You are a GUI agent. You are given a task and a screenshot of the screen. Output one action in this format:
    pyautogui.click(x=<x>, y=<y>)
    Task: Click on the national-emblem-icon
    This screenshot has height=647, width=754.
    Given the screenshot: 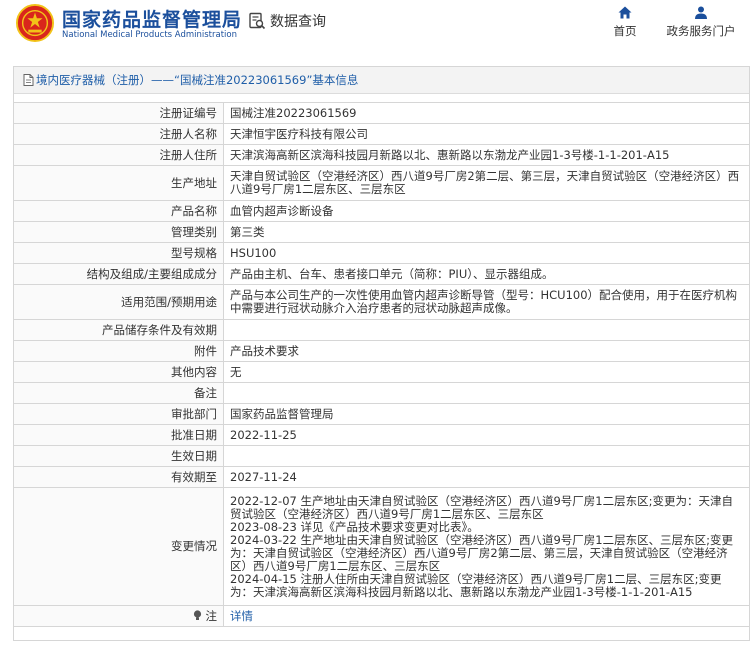 What is the action you would take?
    pyautogui.click(x=35, y=23)
    